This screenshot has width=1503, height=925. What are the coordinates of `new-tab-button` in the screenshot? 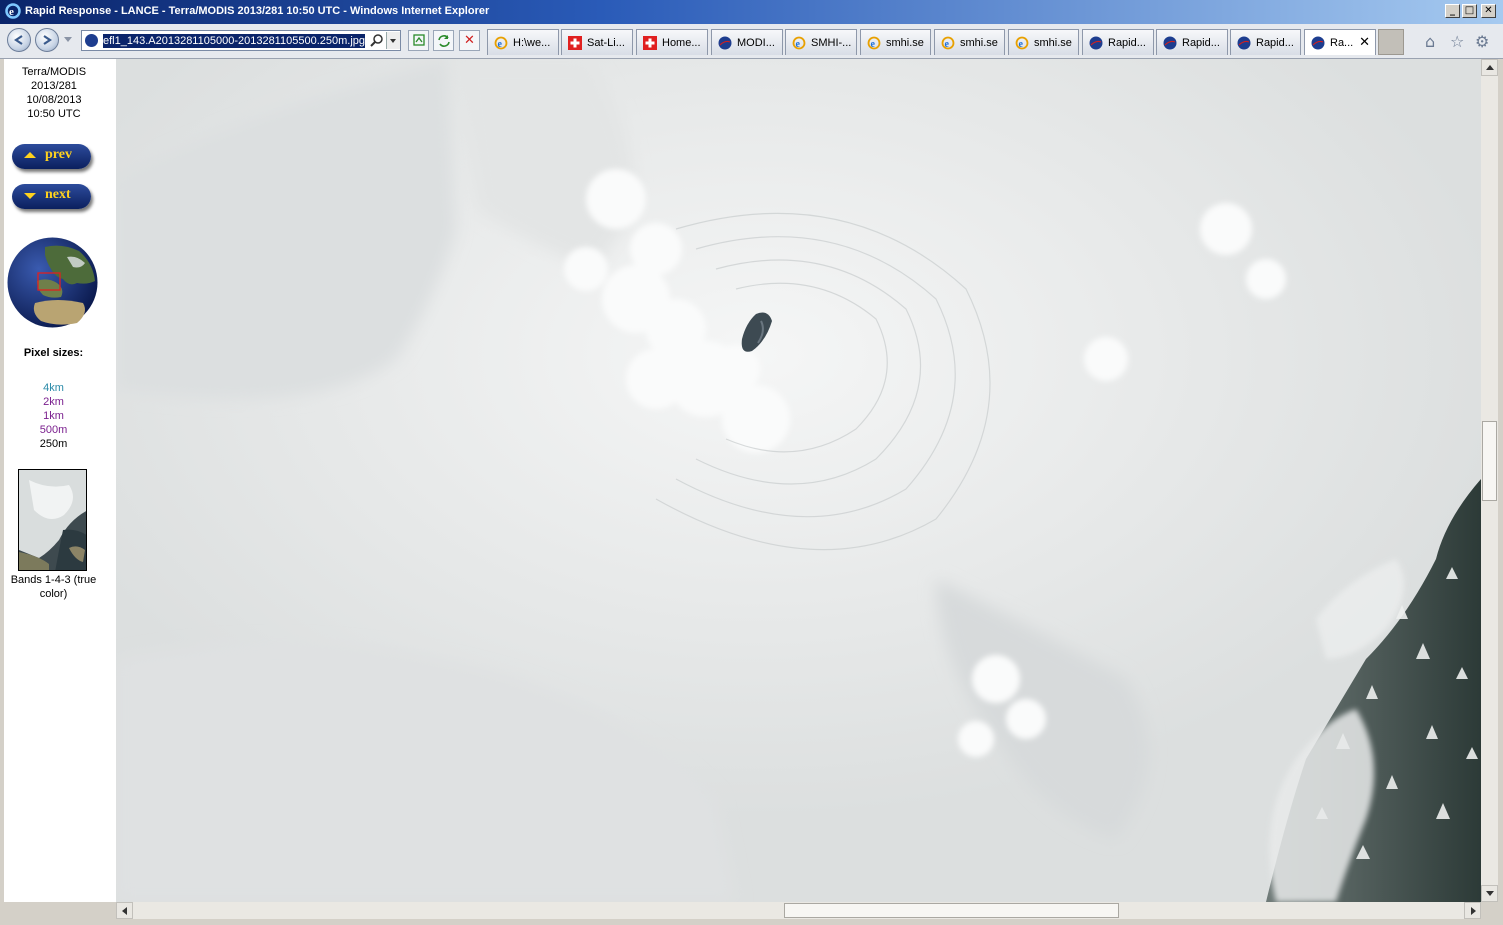 It's located at (1391, 42).